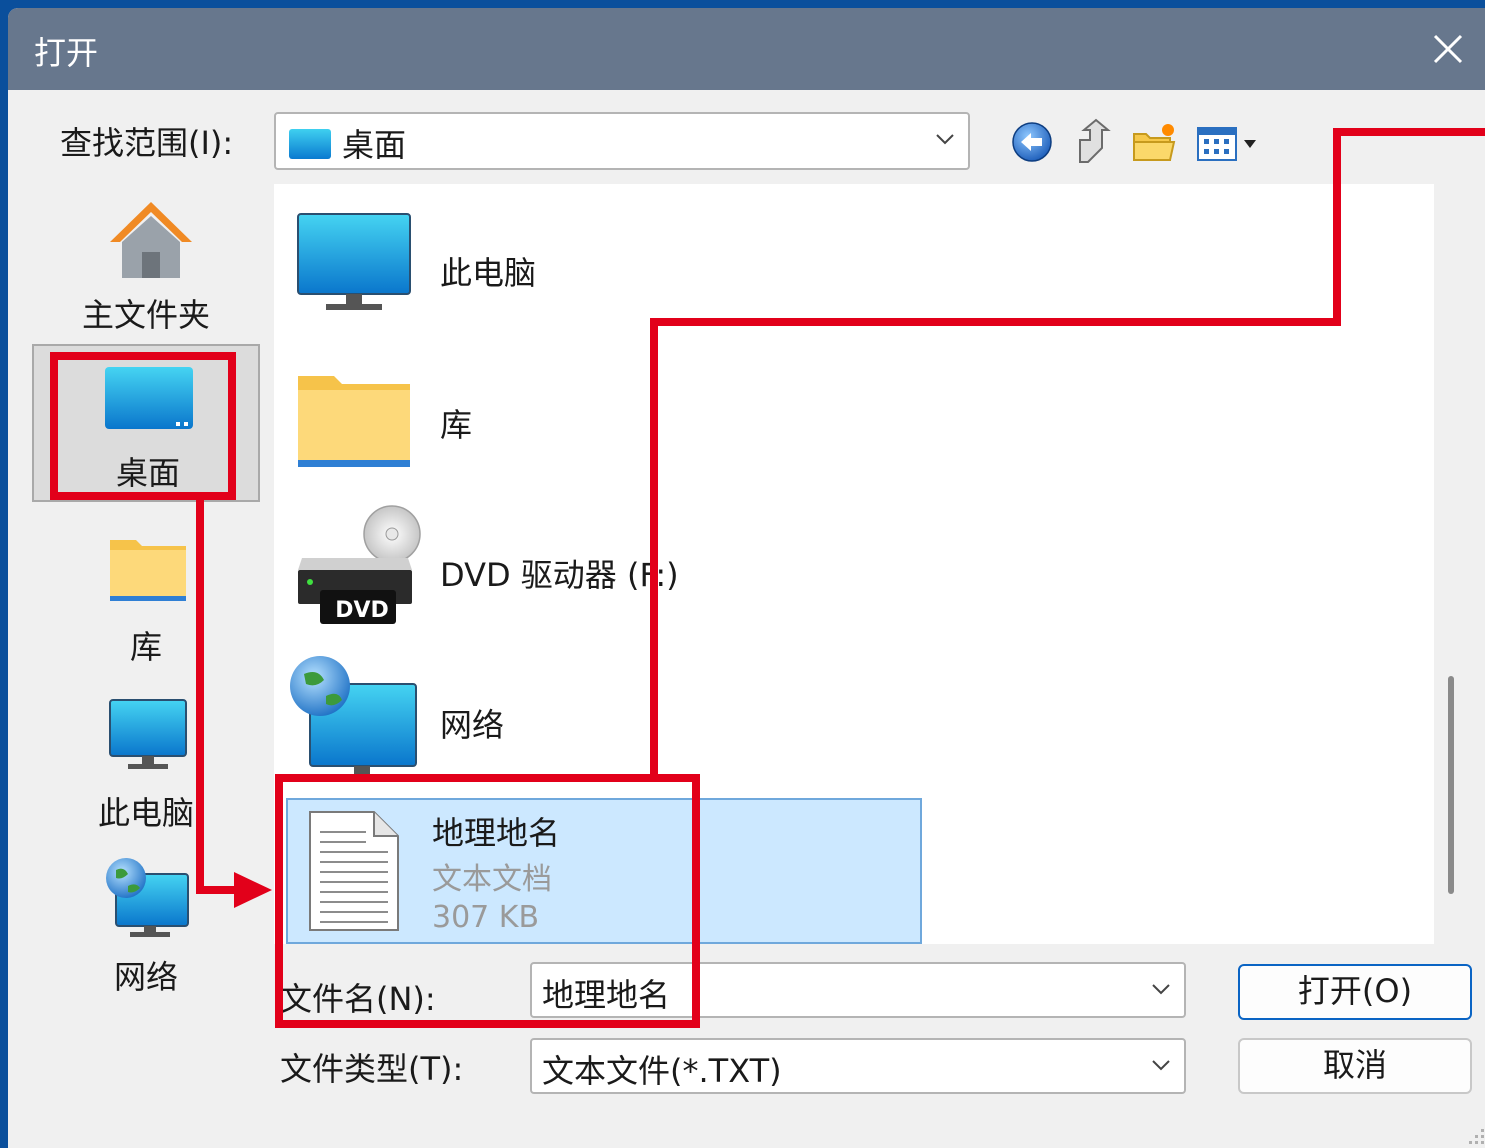  I want to click on place-home: 主文件夹, so click(146, 263).